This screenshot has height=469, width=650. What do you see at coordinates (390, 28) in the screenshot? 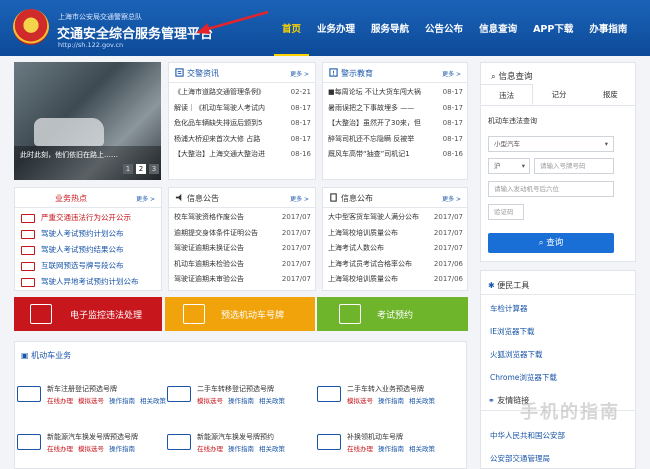
I see `nav-service: 服务导航` at bounding box center [390, 28].